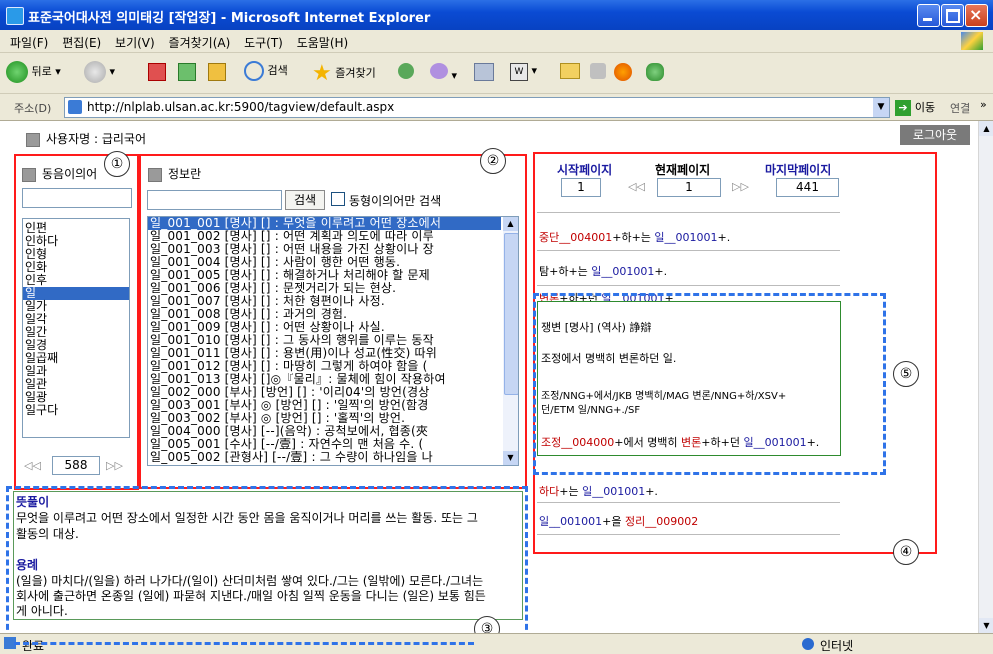 The image size is (993, 654). Describe the element at coordinates (86, 138) in the screenshot. I see `header-nav: 사용자명 : 급리국어` at that location.